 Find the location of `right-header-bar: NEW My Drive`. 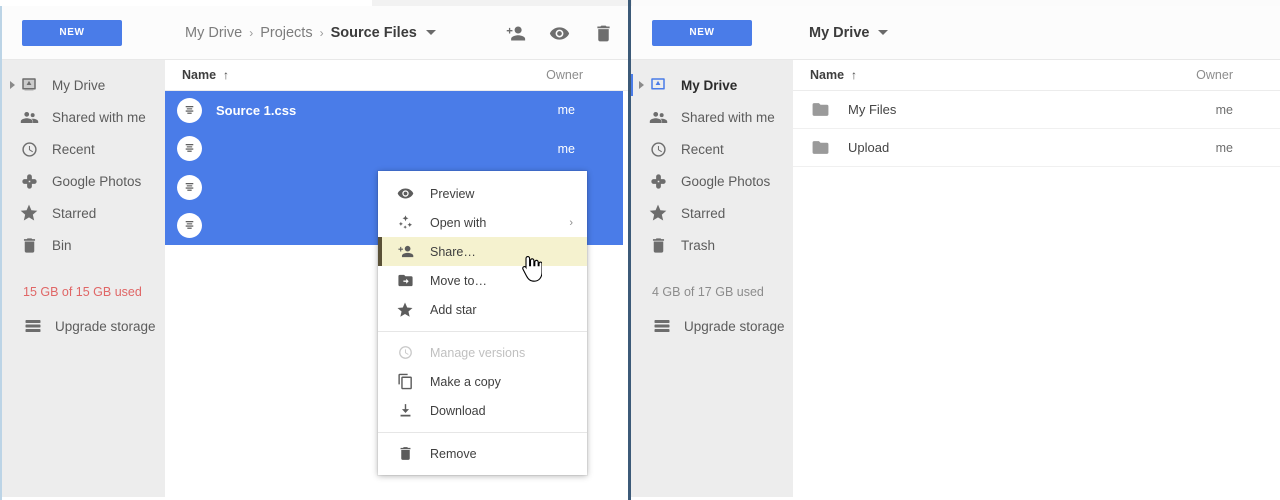

right-header-bar: NEW My Drive is located at coordinates (955, 33).